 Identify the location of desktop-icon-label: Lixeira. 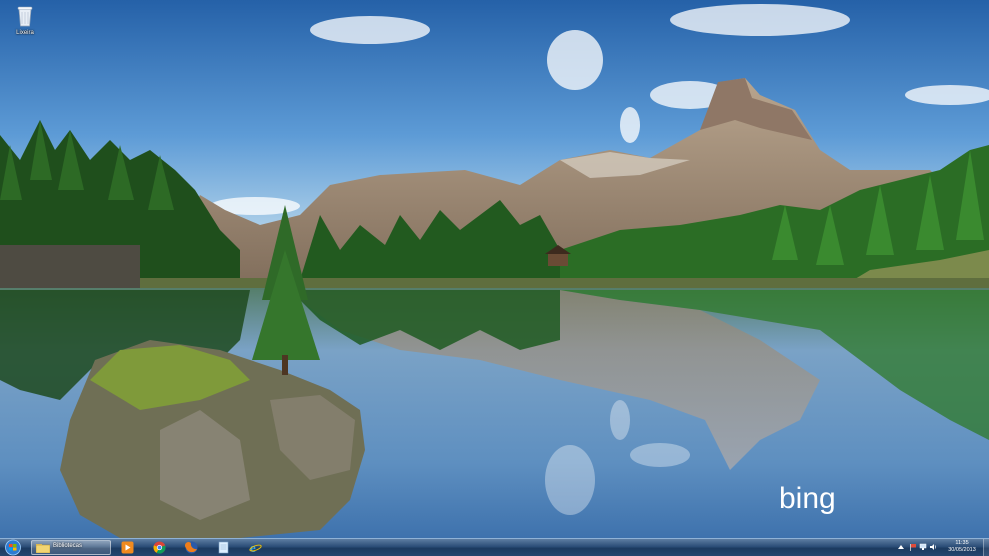
(25, 33).